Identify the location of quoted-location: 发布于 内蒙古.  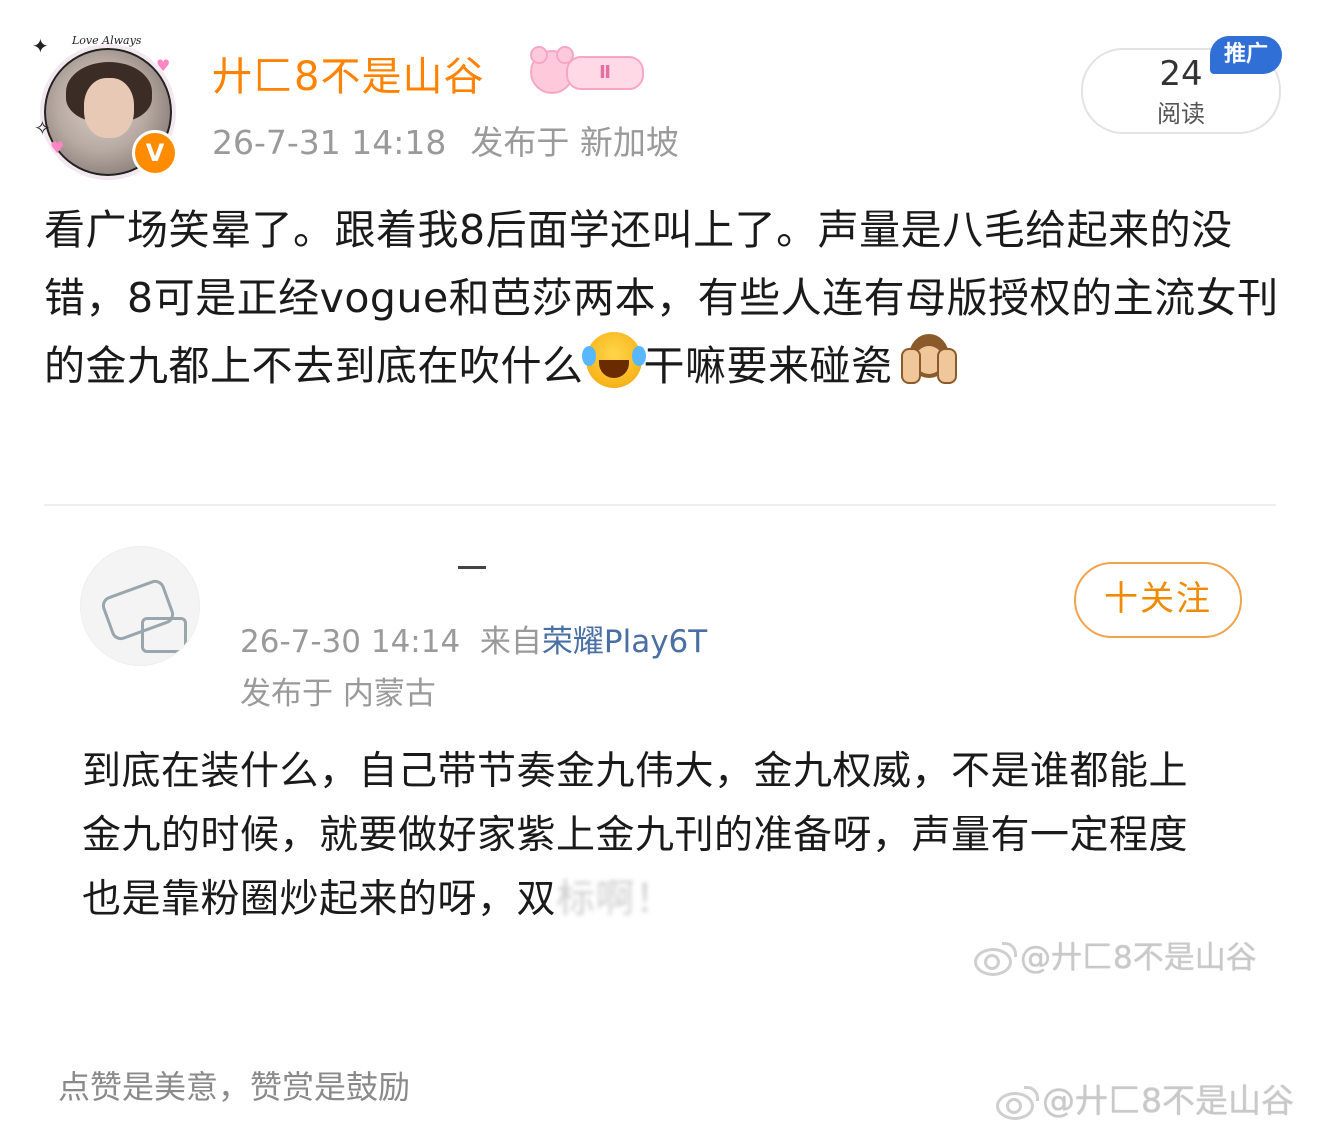
(338, 694).